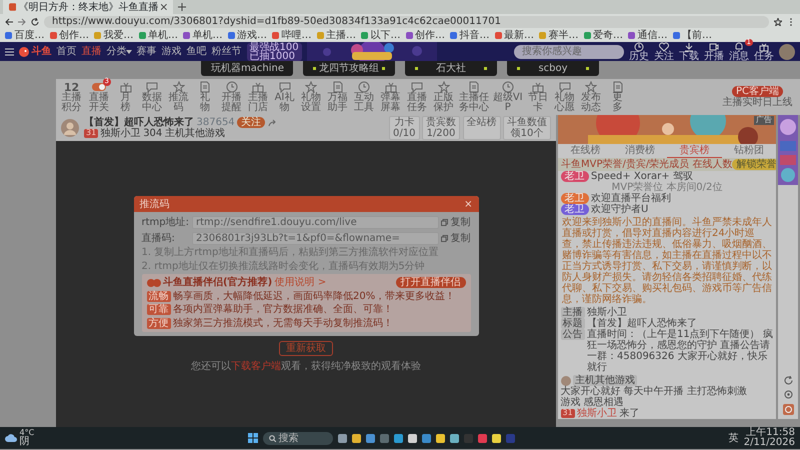  Describe the element at coordinates (35, 22) in the screenshot. I see `reload-icon` at that location.